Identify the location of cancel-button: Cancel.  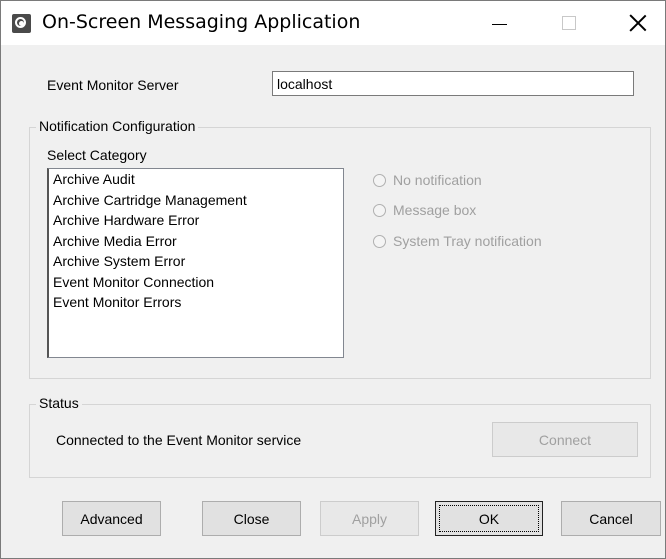
(611, 518).